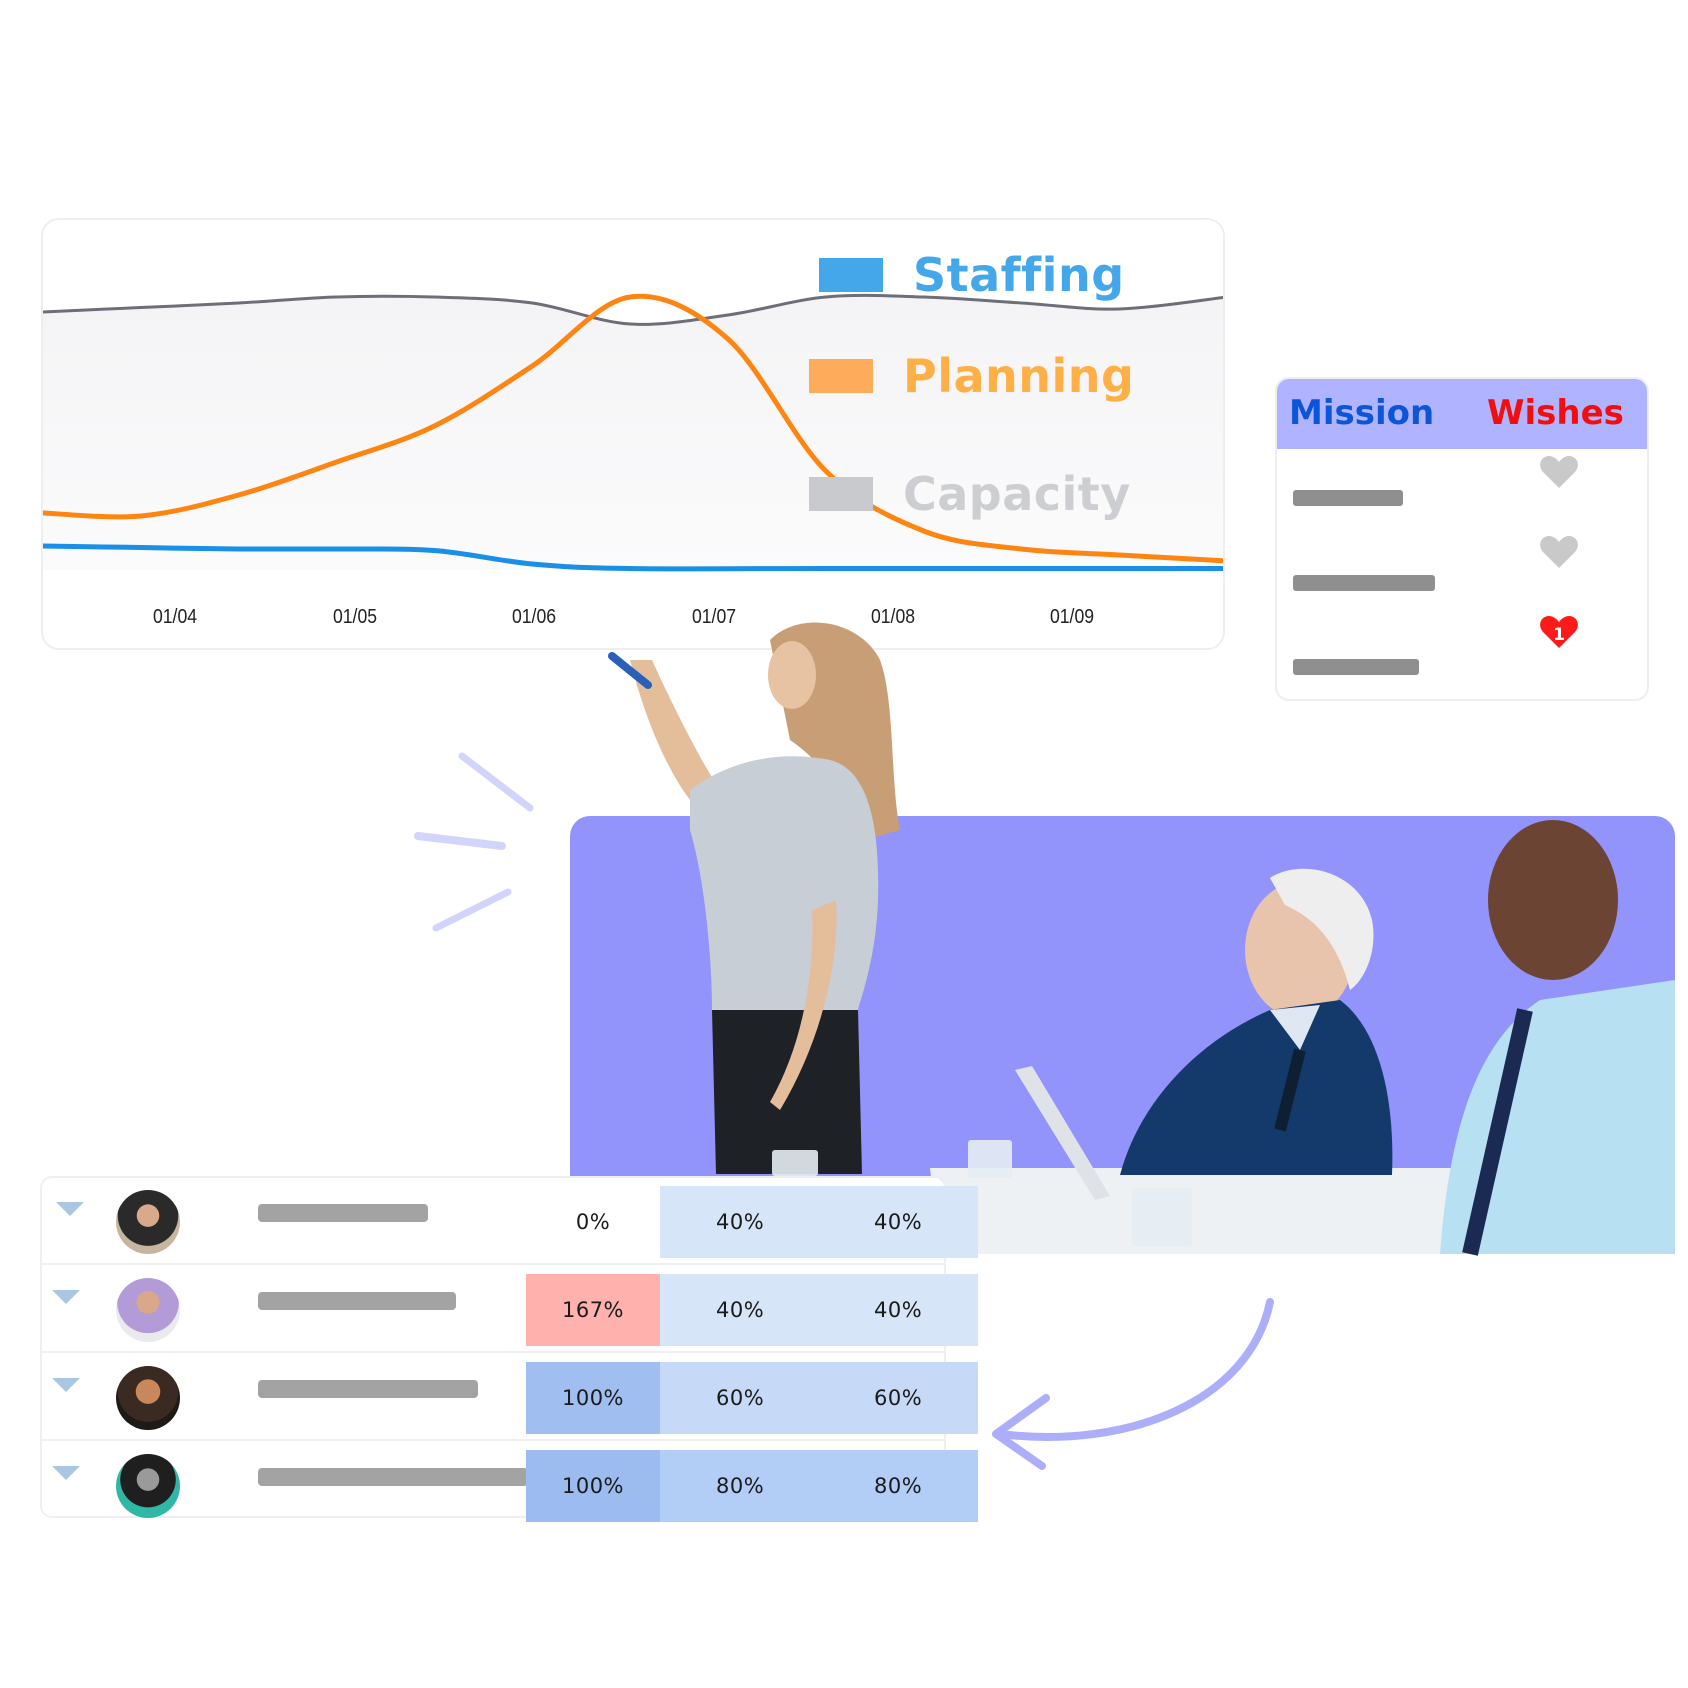  Describe the element at coordinates (841, 376) in the screenshot. I see `legend-swatch-planning` at that location.